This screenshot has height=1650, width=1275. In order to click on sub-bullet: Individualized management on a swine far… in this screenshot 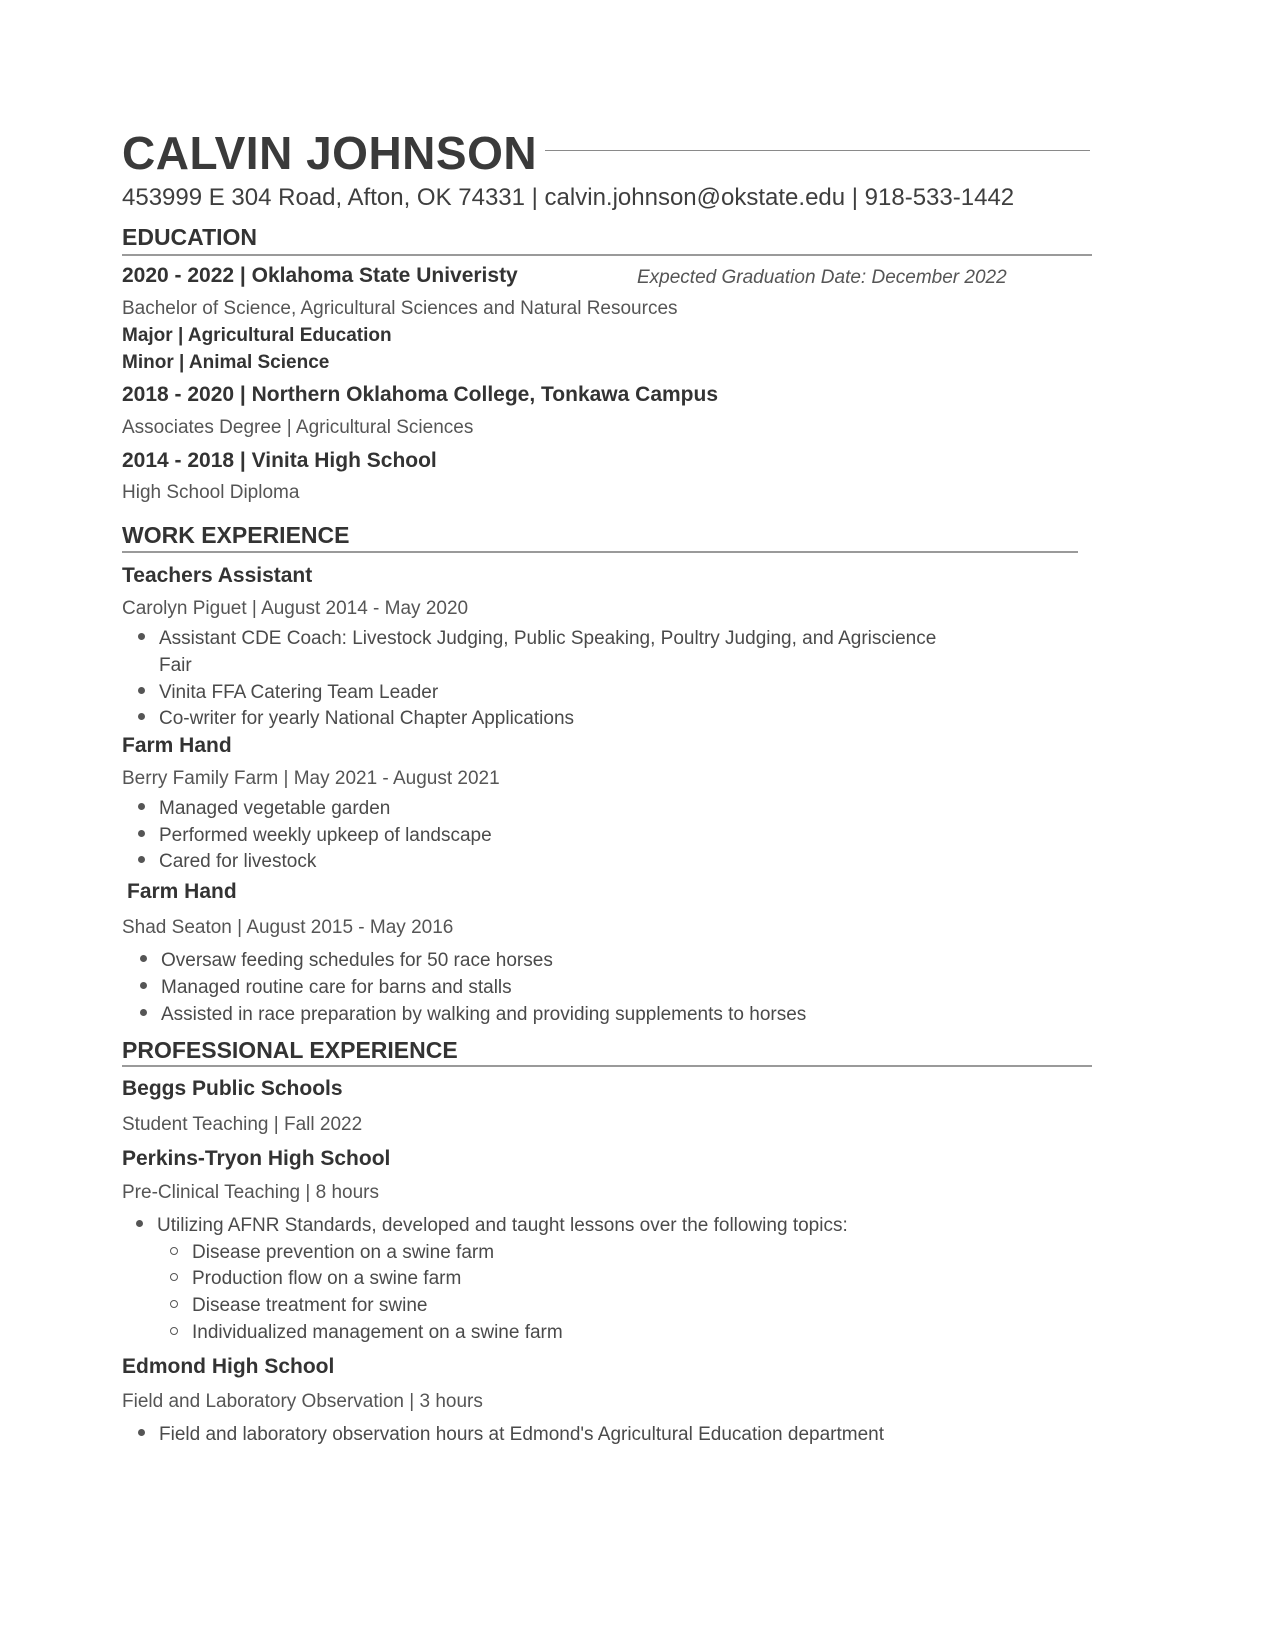, I will do `click(366, 1333)`.